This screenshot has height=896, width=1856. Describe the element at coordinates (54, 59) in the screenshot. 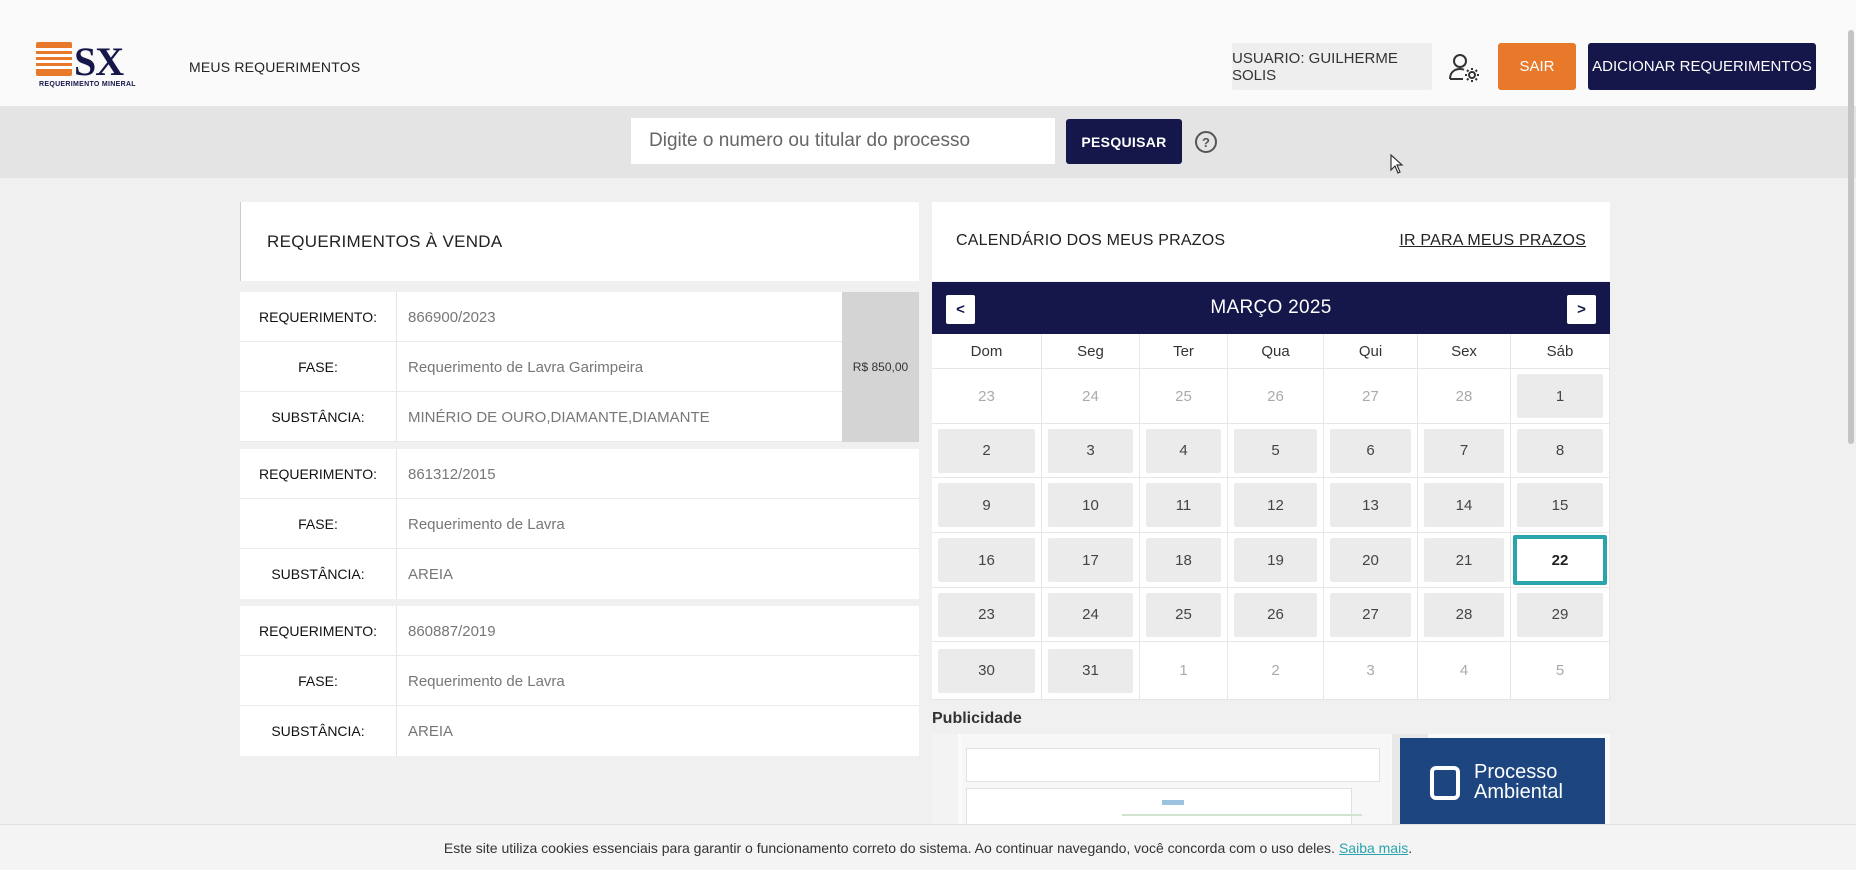

I see `logo-mark-icon` at that location.